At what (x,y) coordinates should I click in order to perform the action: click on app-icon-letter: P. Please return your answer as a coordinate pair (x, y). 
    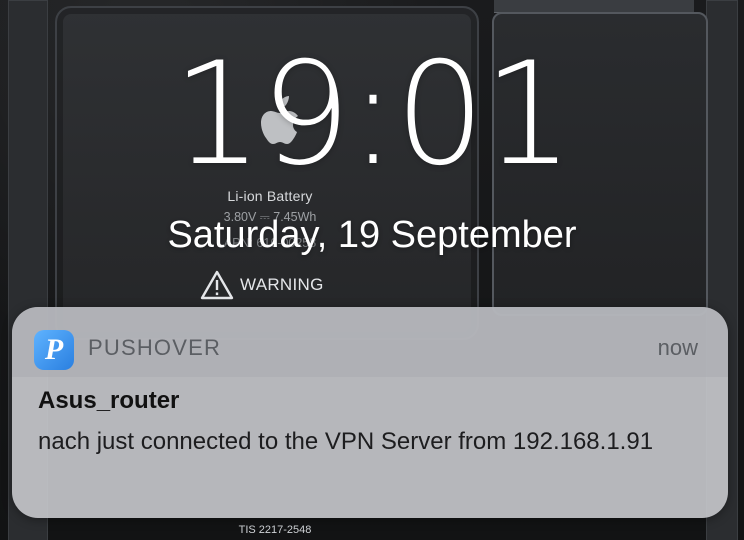
    Looking at the image, I should click on (54, 349).